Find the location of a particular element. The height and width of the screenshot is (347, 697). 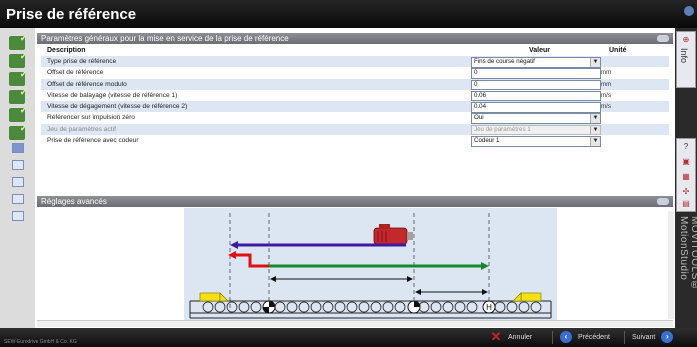

window-menu-icon is located at coordinates (689, 11).